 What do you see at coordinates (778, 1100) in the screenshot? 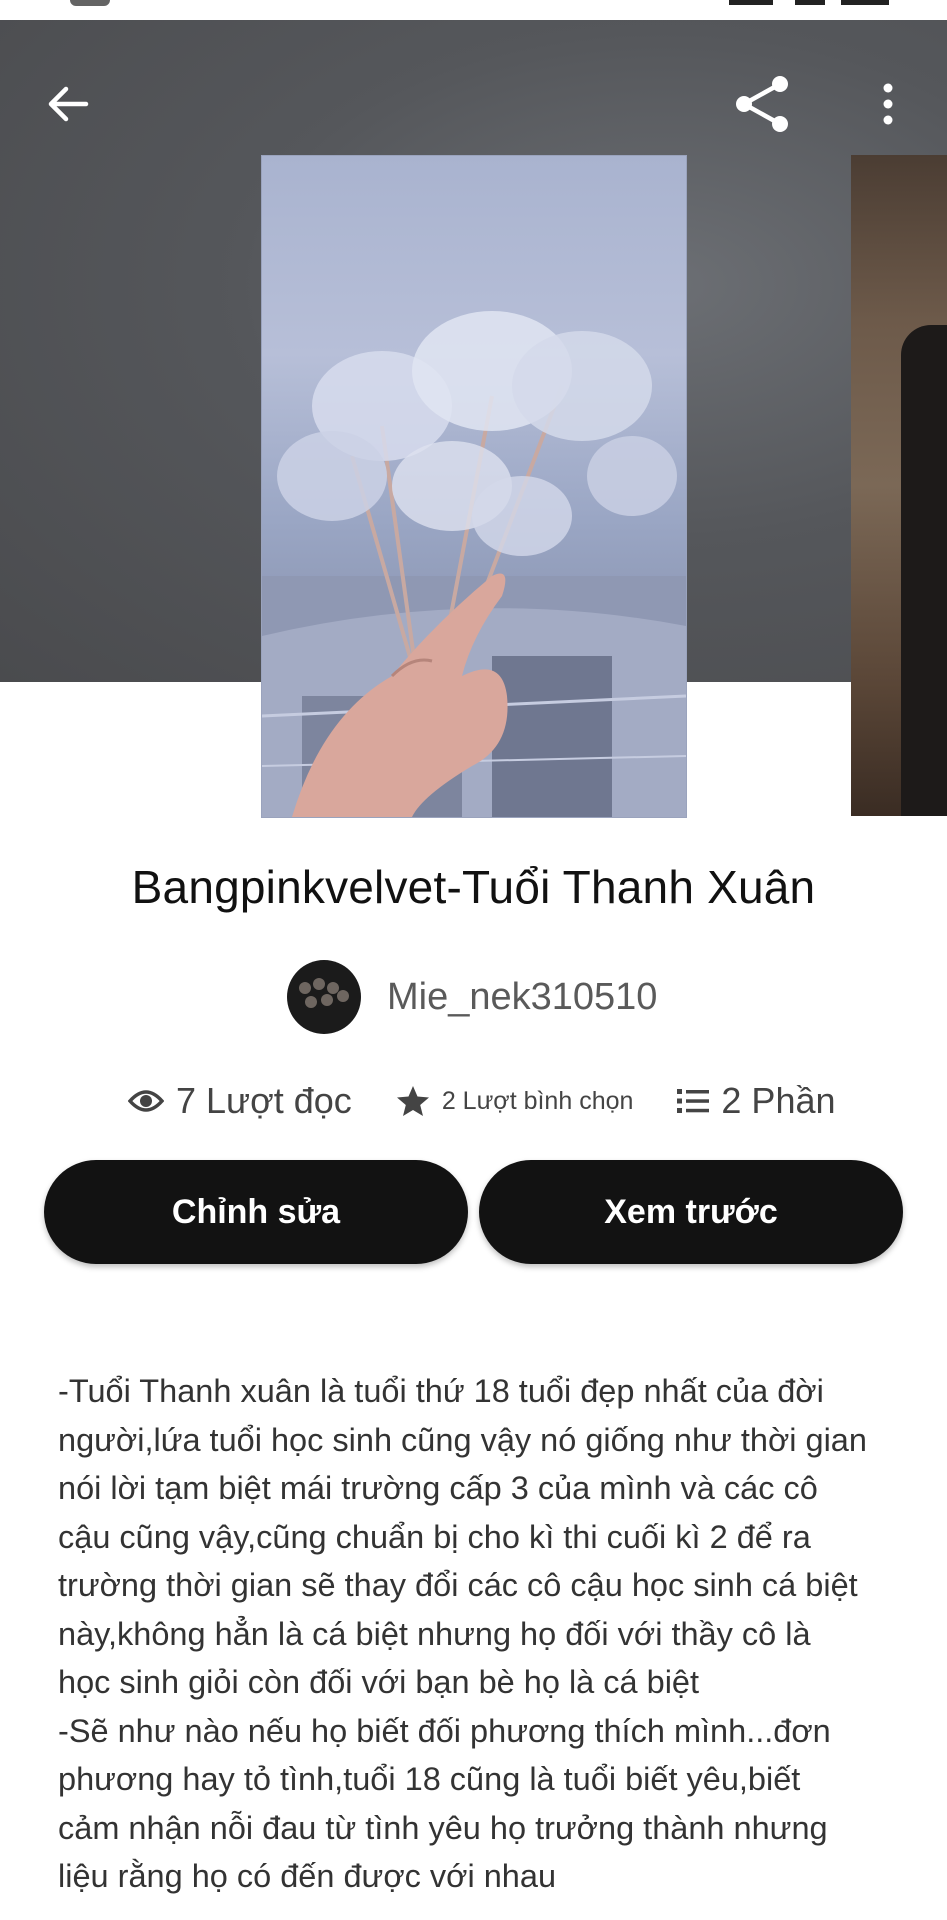
I see `parts-count: 2 Phần` at bounding box center [778, 1100].